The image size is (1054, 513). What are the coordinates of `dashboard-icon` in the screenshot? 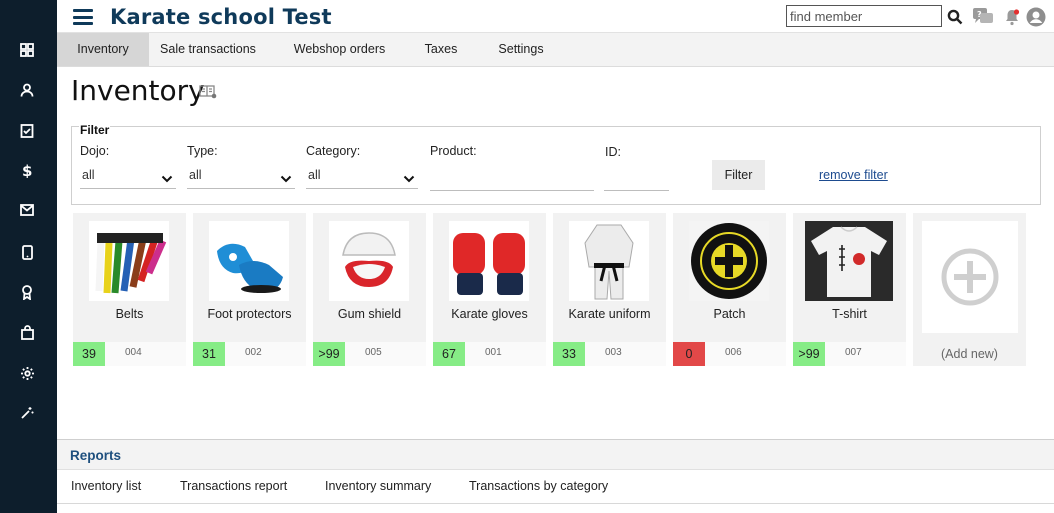 It's located at (27, 50).